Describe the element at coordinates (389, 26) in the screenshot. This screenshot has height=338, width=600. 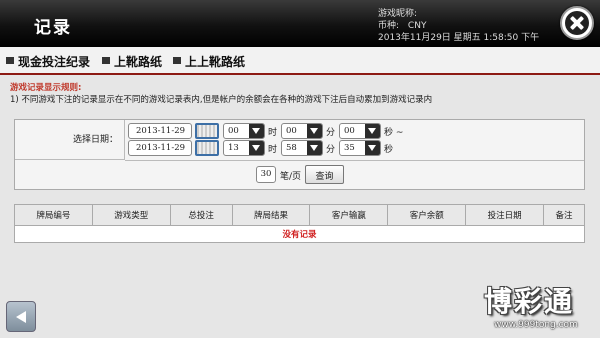
I see `currency-label: 币种:` at that location.